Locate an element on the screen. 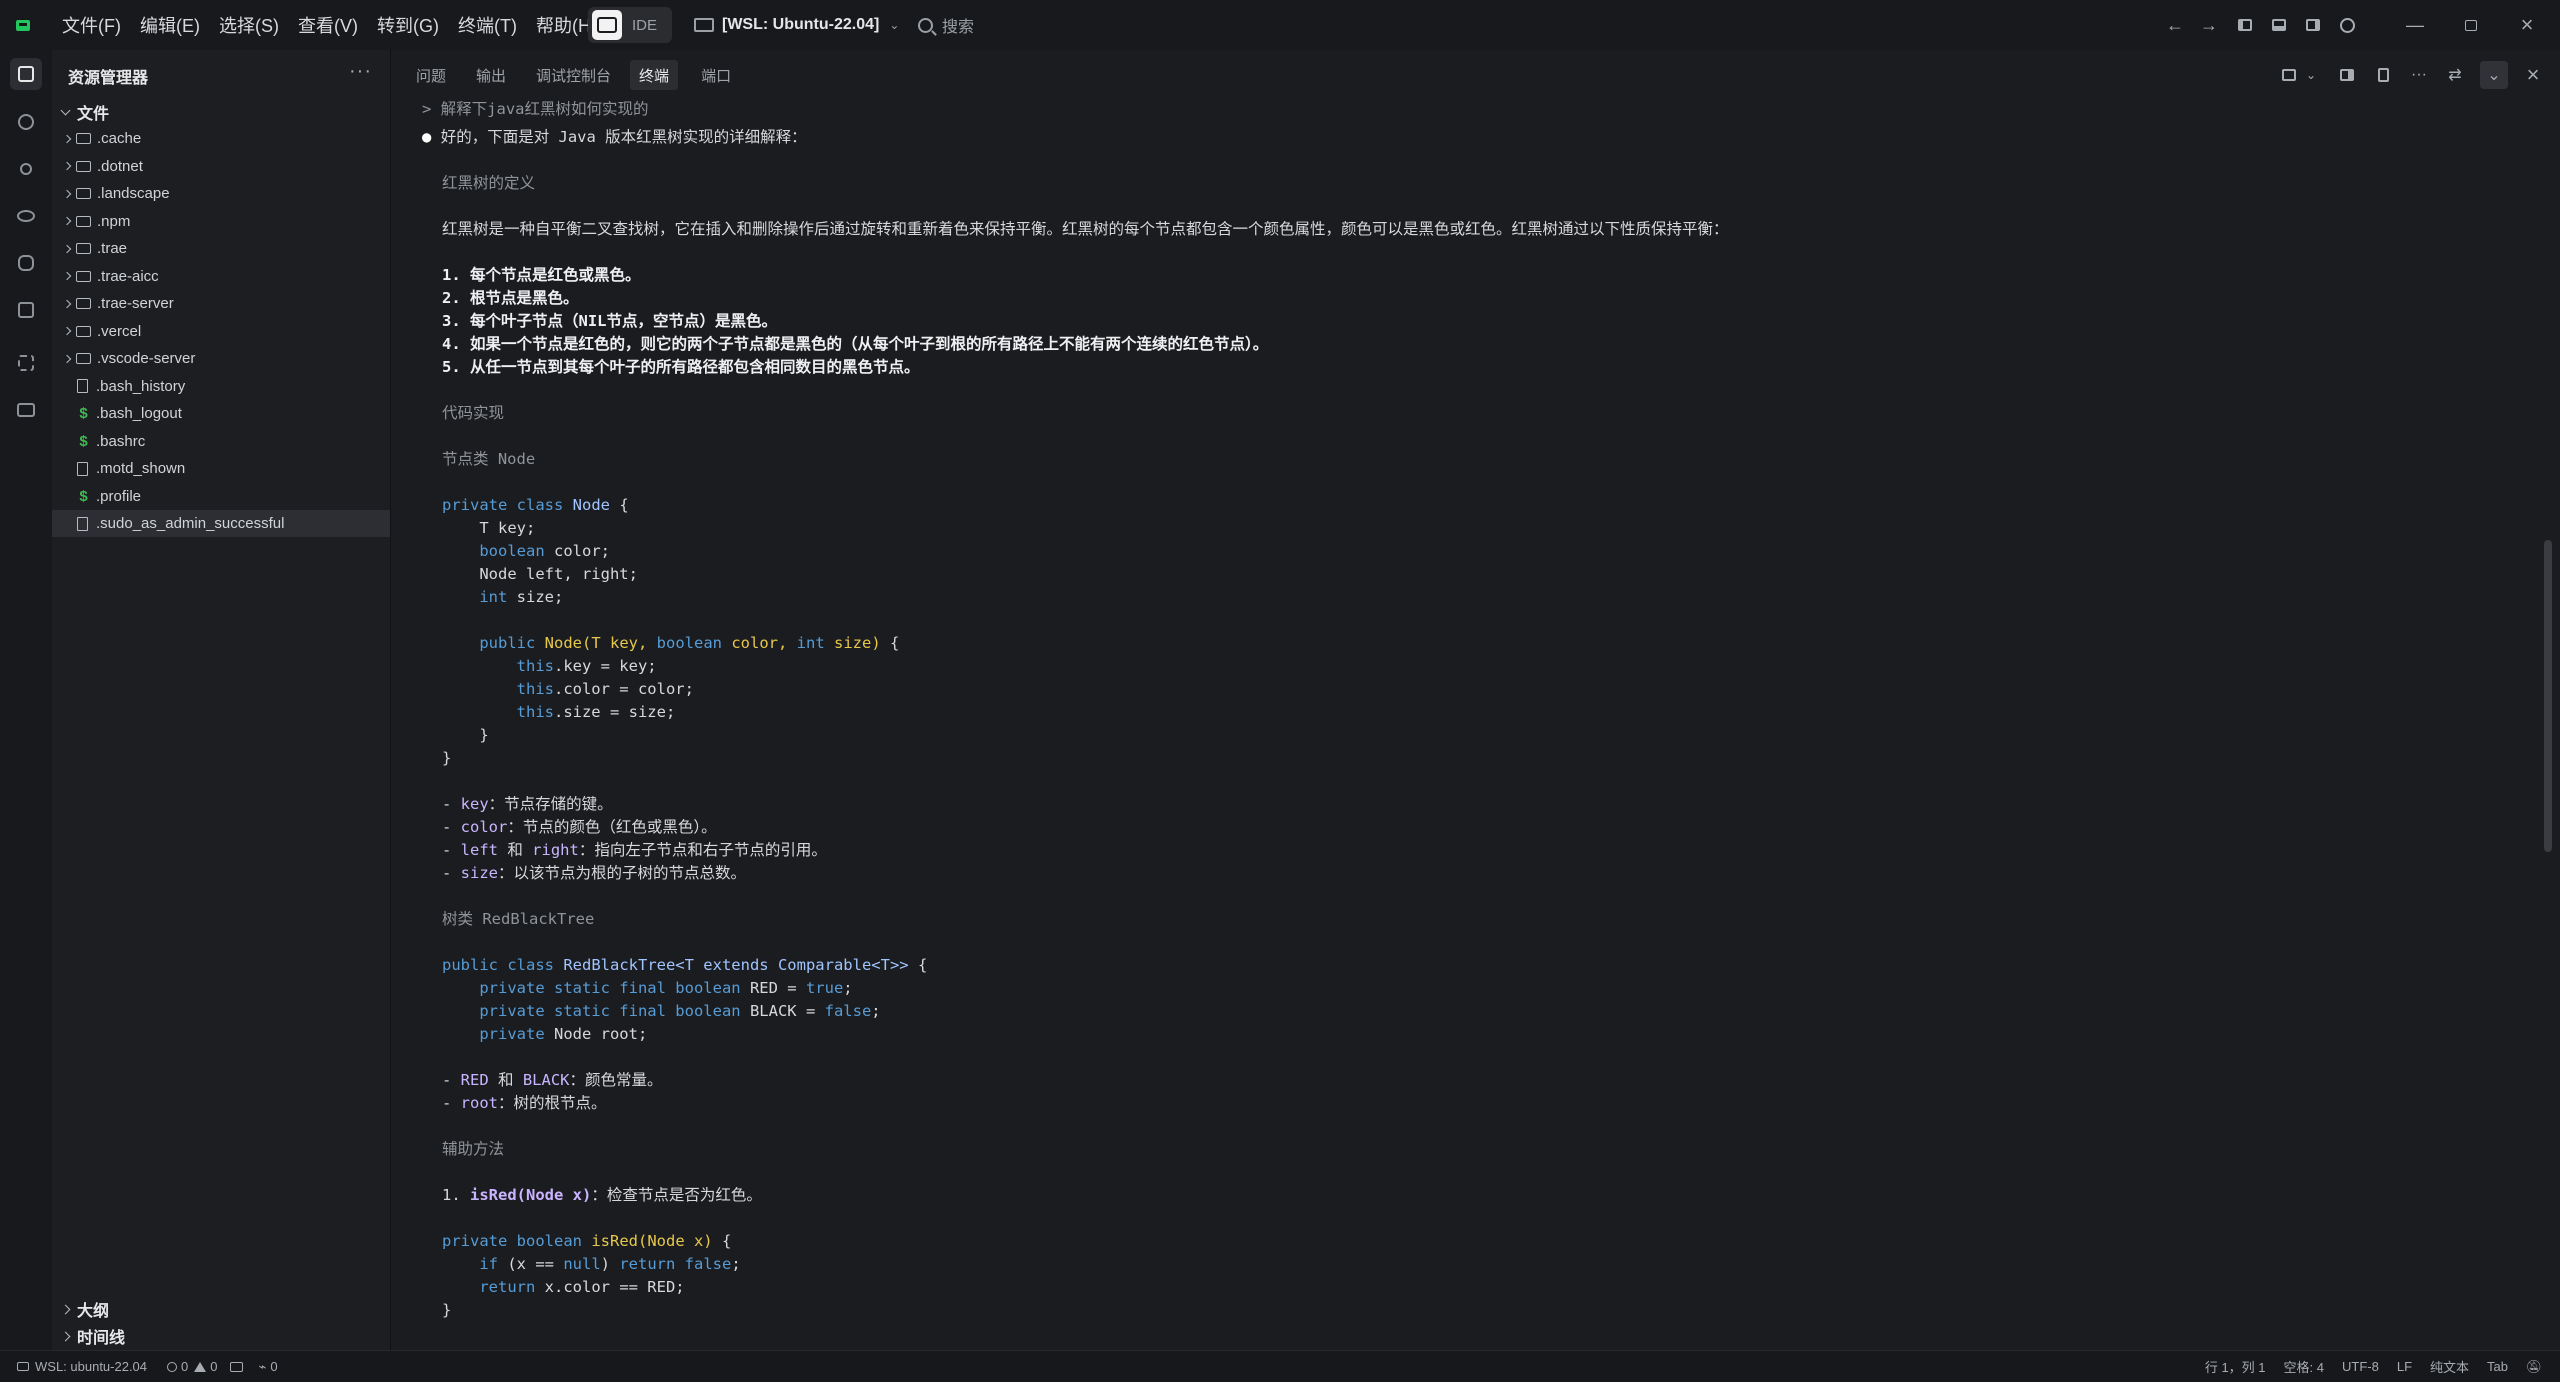 This screenshot has height=1382, width=2560. tab-debug-console: 调试控制台 is located at coordinates (573, 75).